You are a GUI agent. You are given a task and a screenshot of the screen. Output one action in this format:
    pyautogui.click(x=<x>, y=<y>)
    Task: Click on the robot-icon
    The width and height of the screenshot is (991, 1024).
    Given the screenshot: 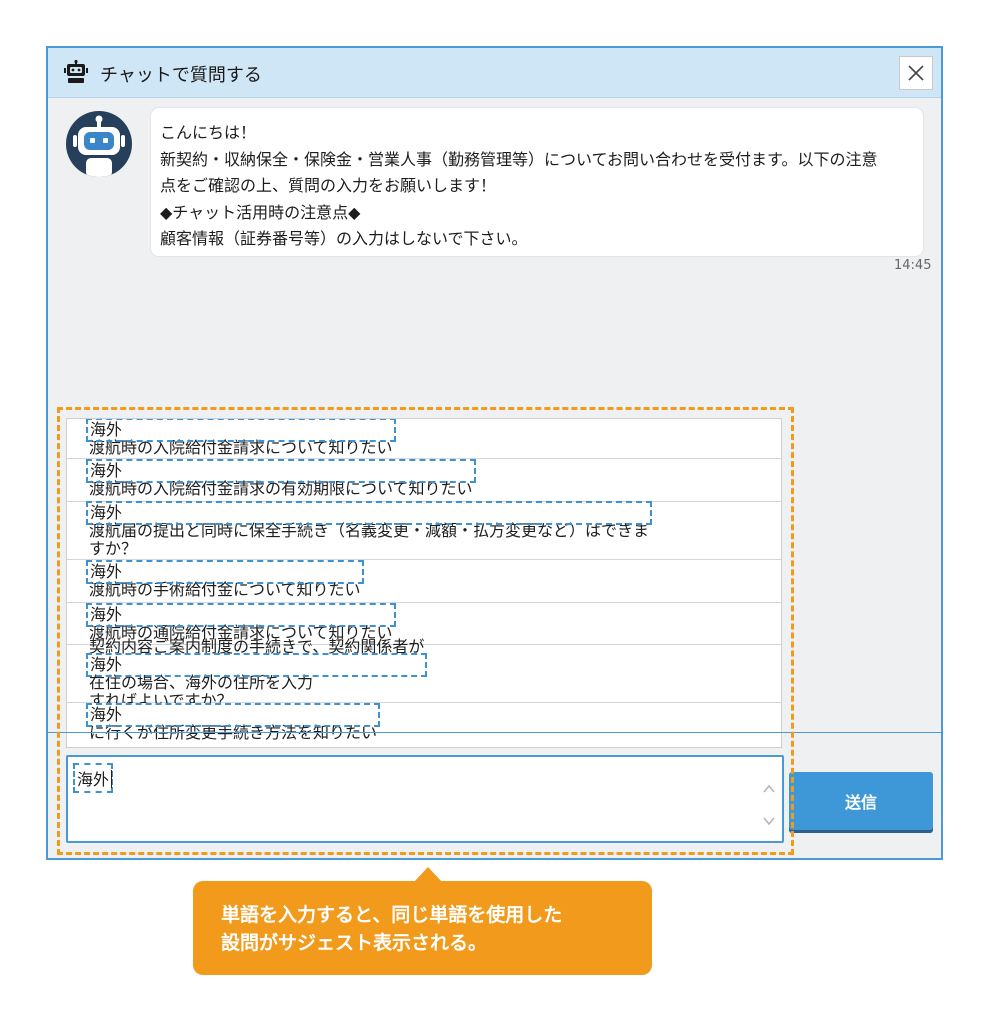 What is the action you would take?
    pyautogui.click(x=76, y=71)
    